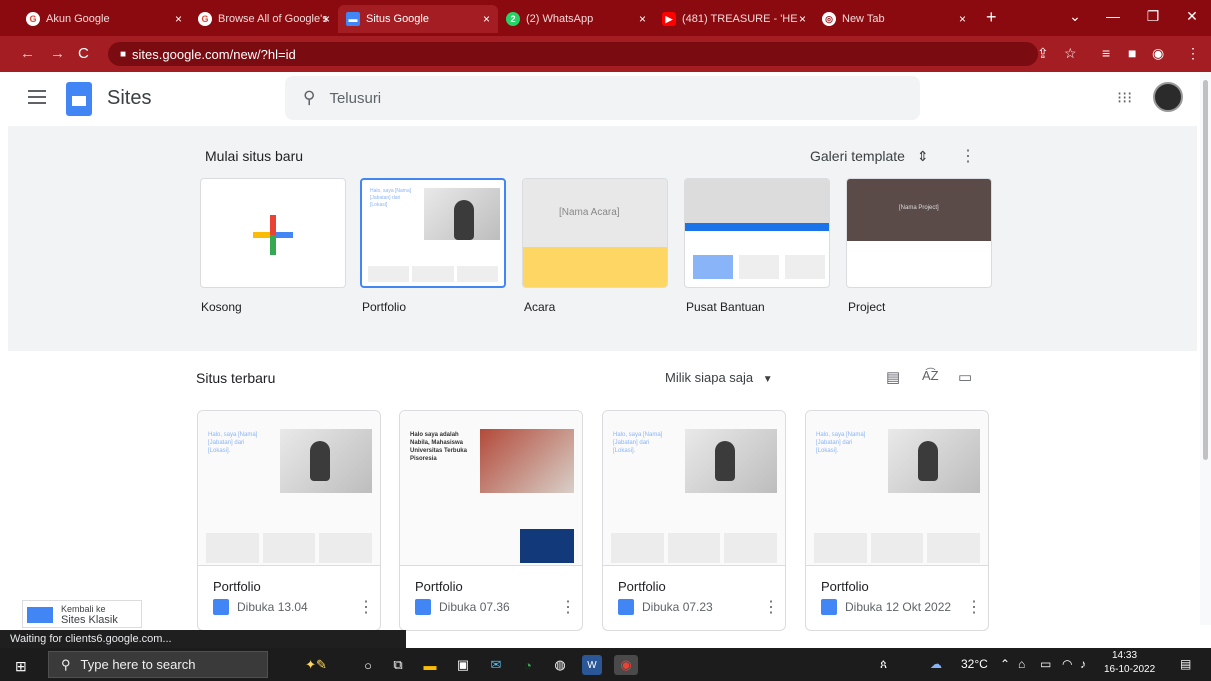 Image resolution: width=1211 pixels, height=681 pixels. I want to click on more-options-icon: ⋮, so click(968, 156).